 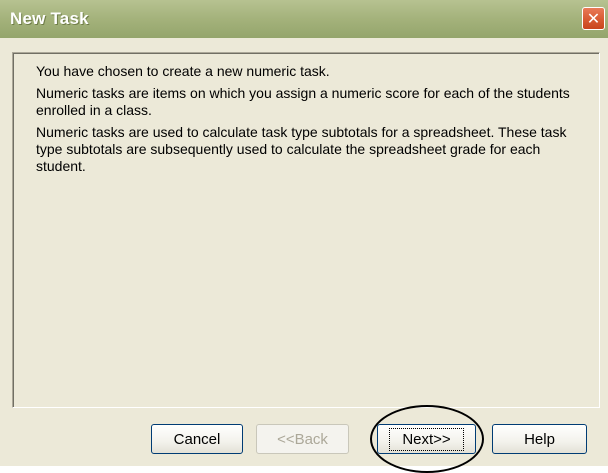 I want to click on help-button: Help, so click(x=539, y=439).